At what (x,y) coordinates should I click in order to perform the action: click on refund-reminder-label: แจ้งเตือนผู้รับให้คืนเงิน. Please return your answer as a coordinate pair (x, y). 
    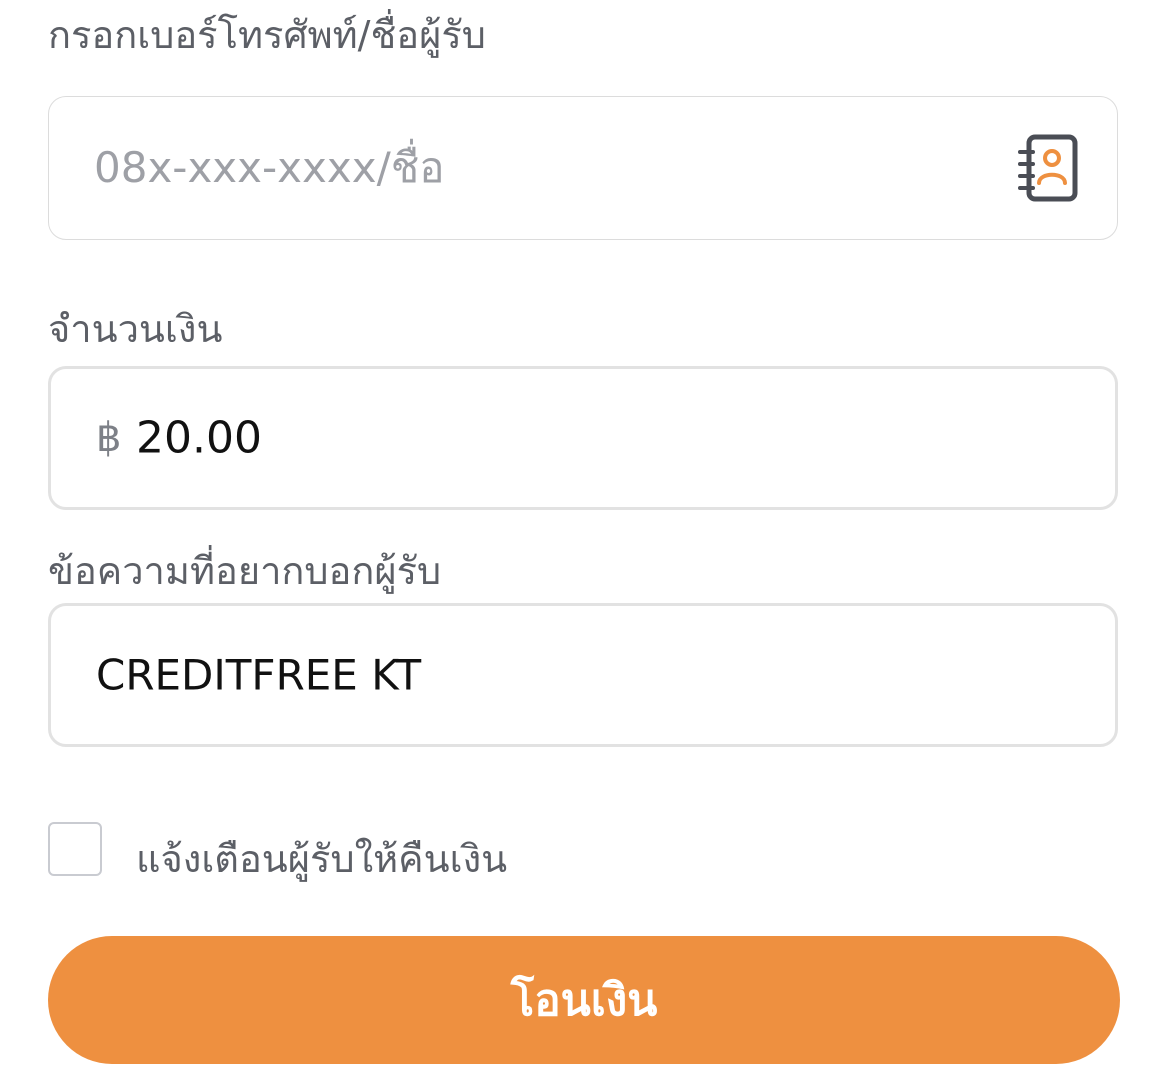
    Looking at the image, I should click on (321, 858).